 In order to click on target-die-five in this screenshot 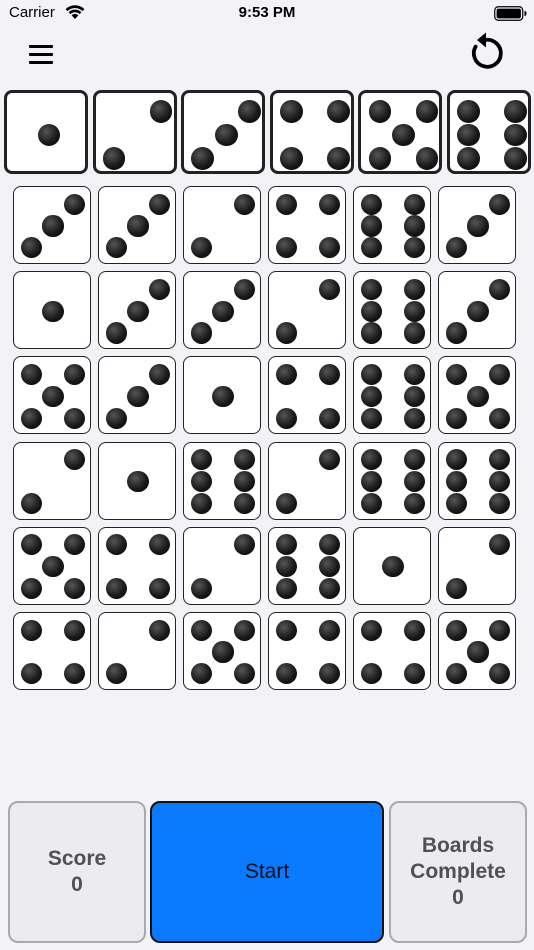, I will do `click(400, 132)`.